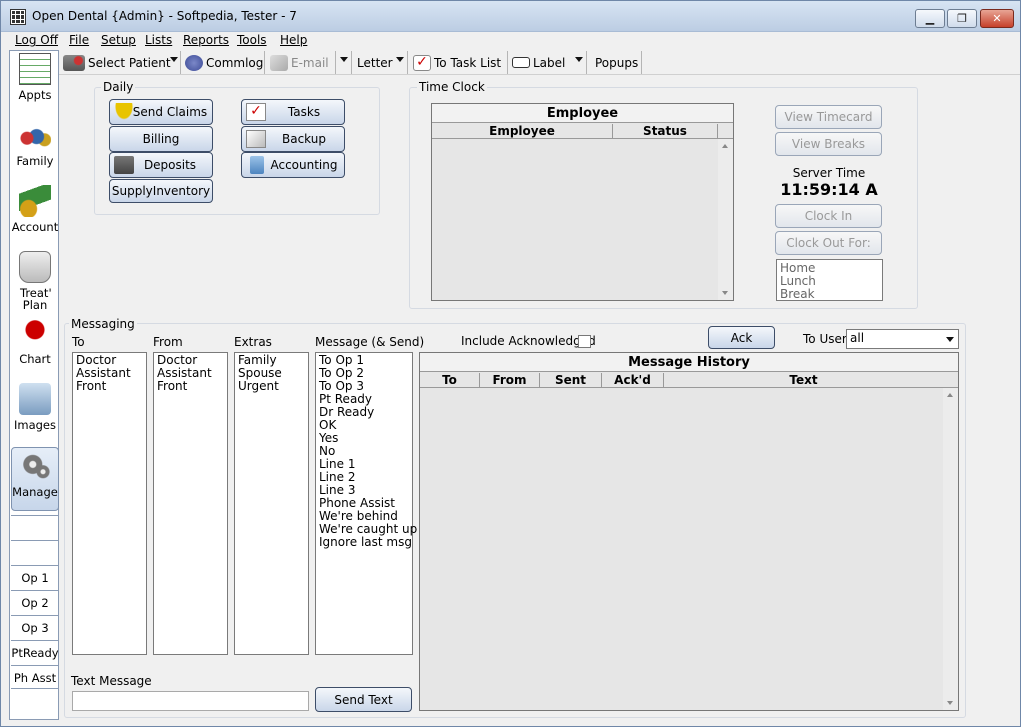 The width and height of the screenshot is (1021, 727). Describe the element at coordinates (828, 243) in the screenshot. I see `clock-out-button: Clock Out For:` at that location.